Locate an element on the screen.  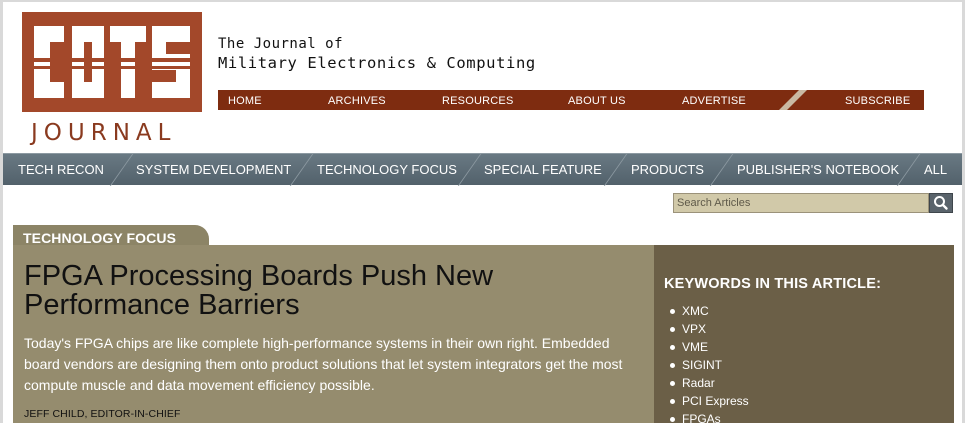
search-input is located at coordinates (801, 203).